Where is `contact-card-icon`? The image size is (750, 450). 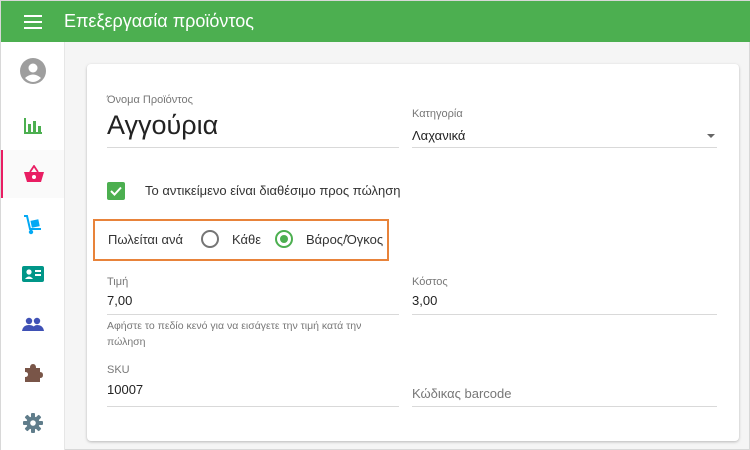 contact-card-icon is located at coordinates (32, 274).